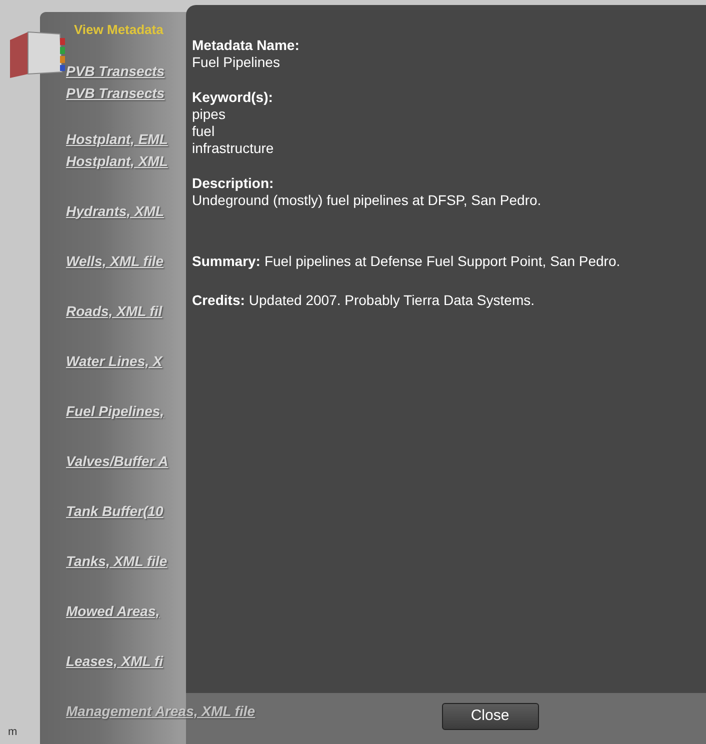 The image size is (706, 744). I want to click on file-link: Hydrants, XML, so click(115, 211).